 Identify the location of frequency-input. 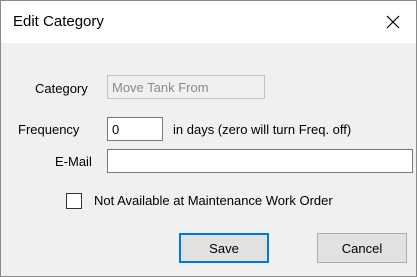
(135, 129).